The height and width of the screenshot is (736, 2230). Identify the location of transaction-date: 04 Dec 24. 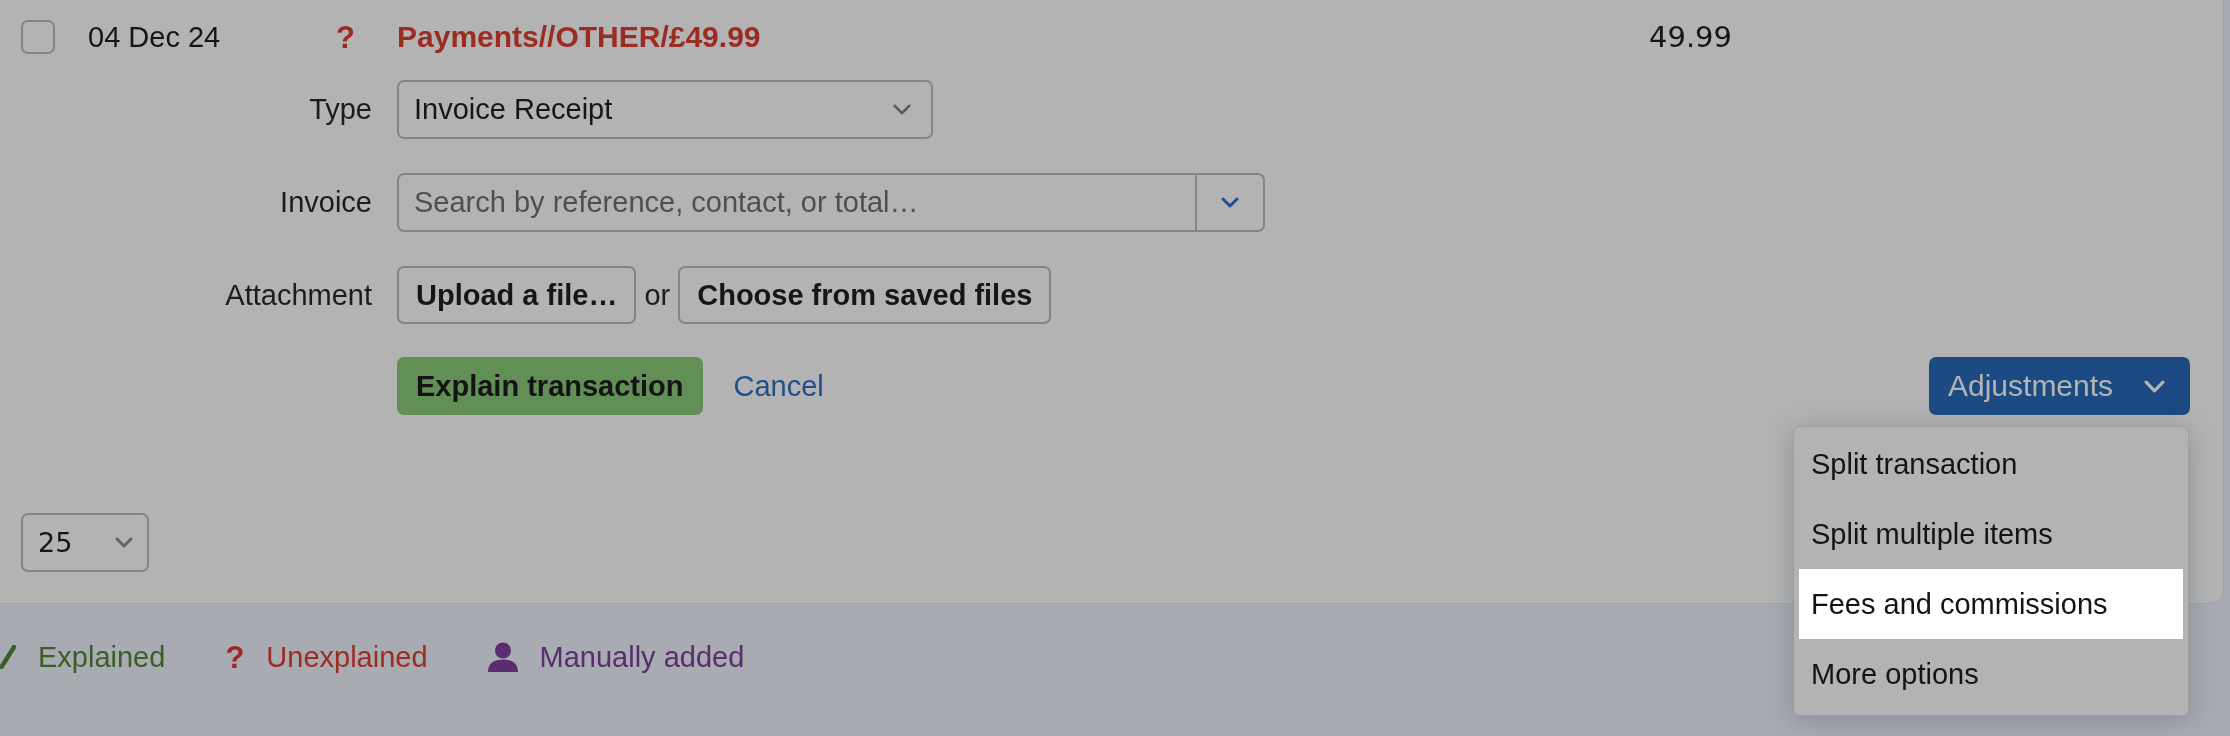
(154, 37).